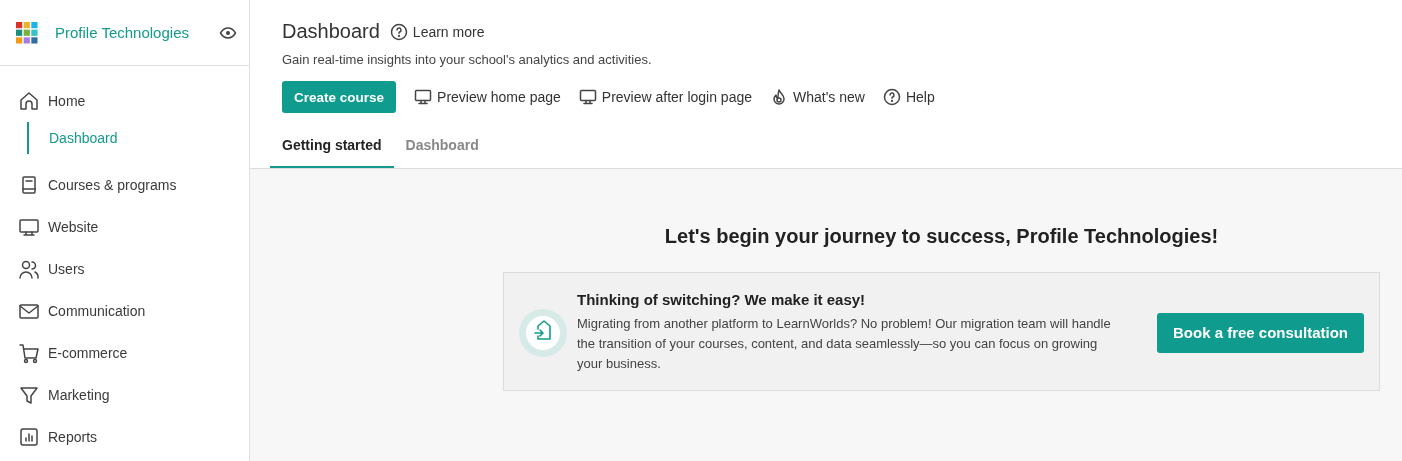  I want to click on nav-item: Users, so click(124, 269).